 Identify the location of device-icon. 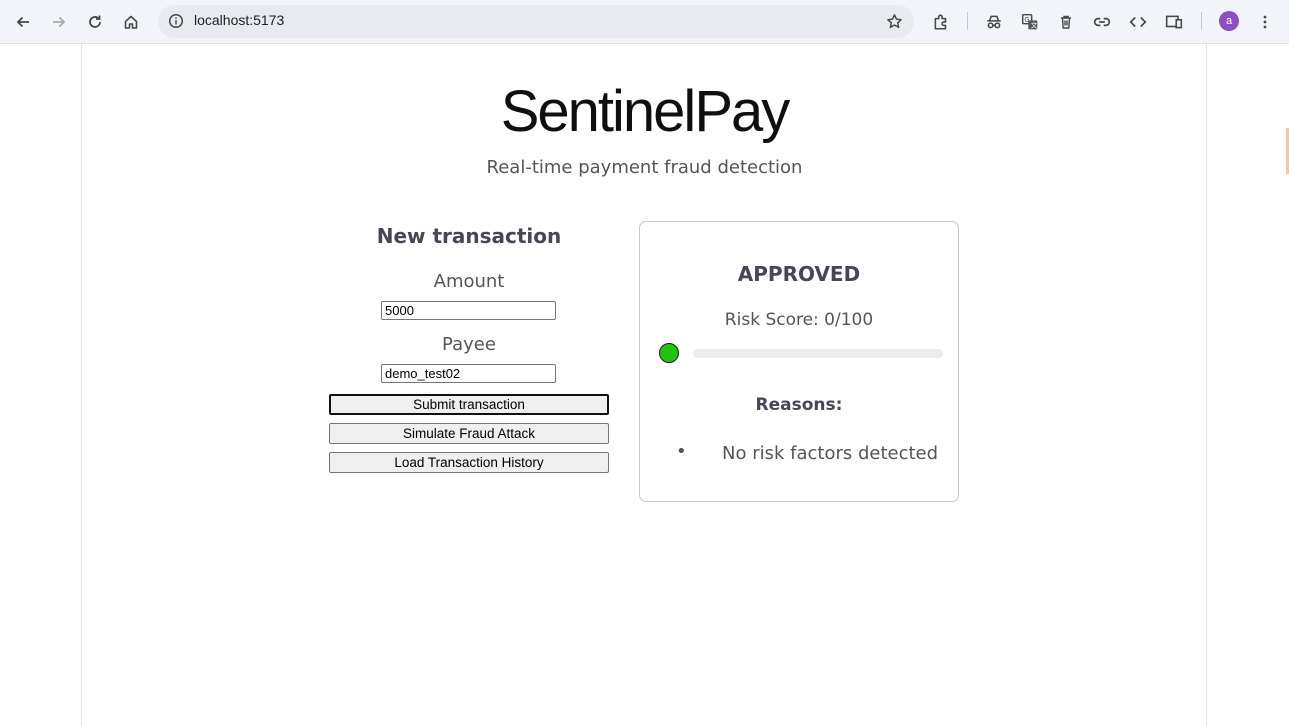
(1174, 22).